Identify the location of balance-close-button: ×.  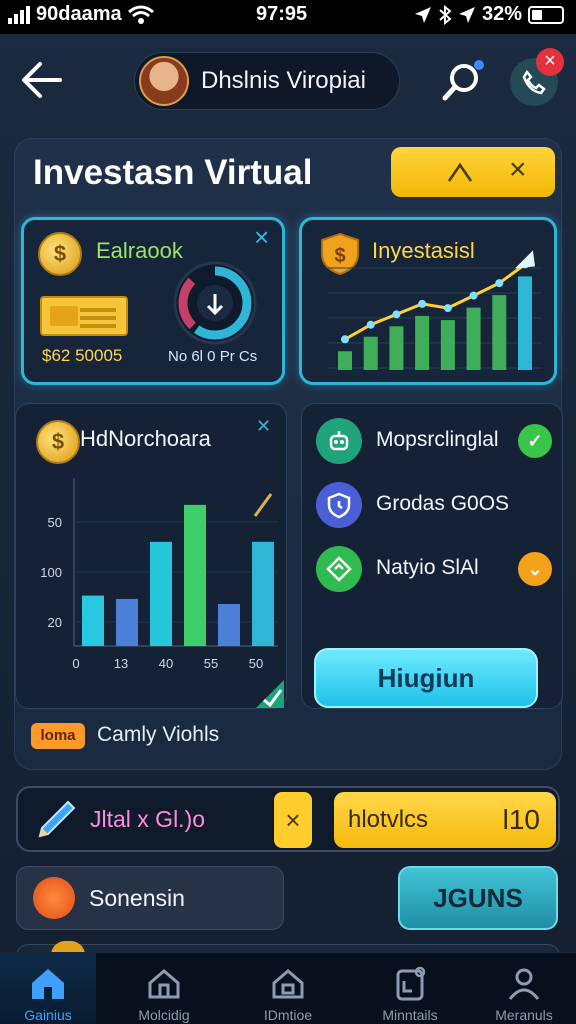
(261, 237).